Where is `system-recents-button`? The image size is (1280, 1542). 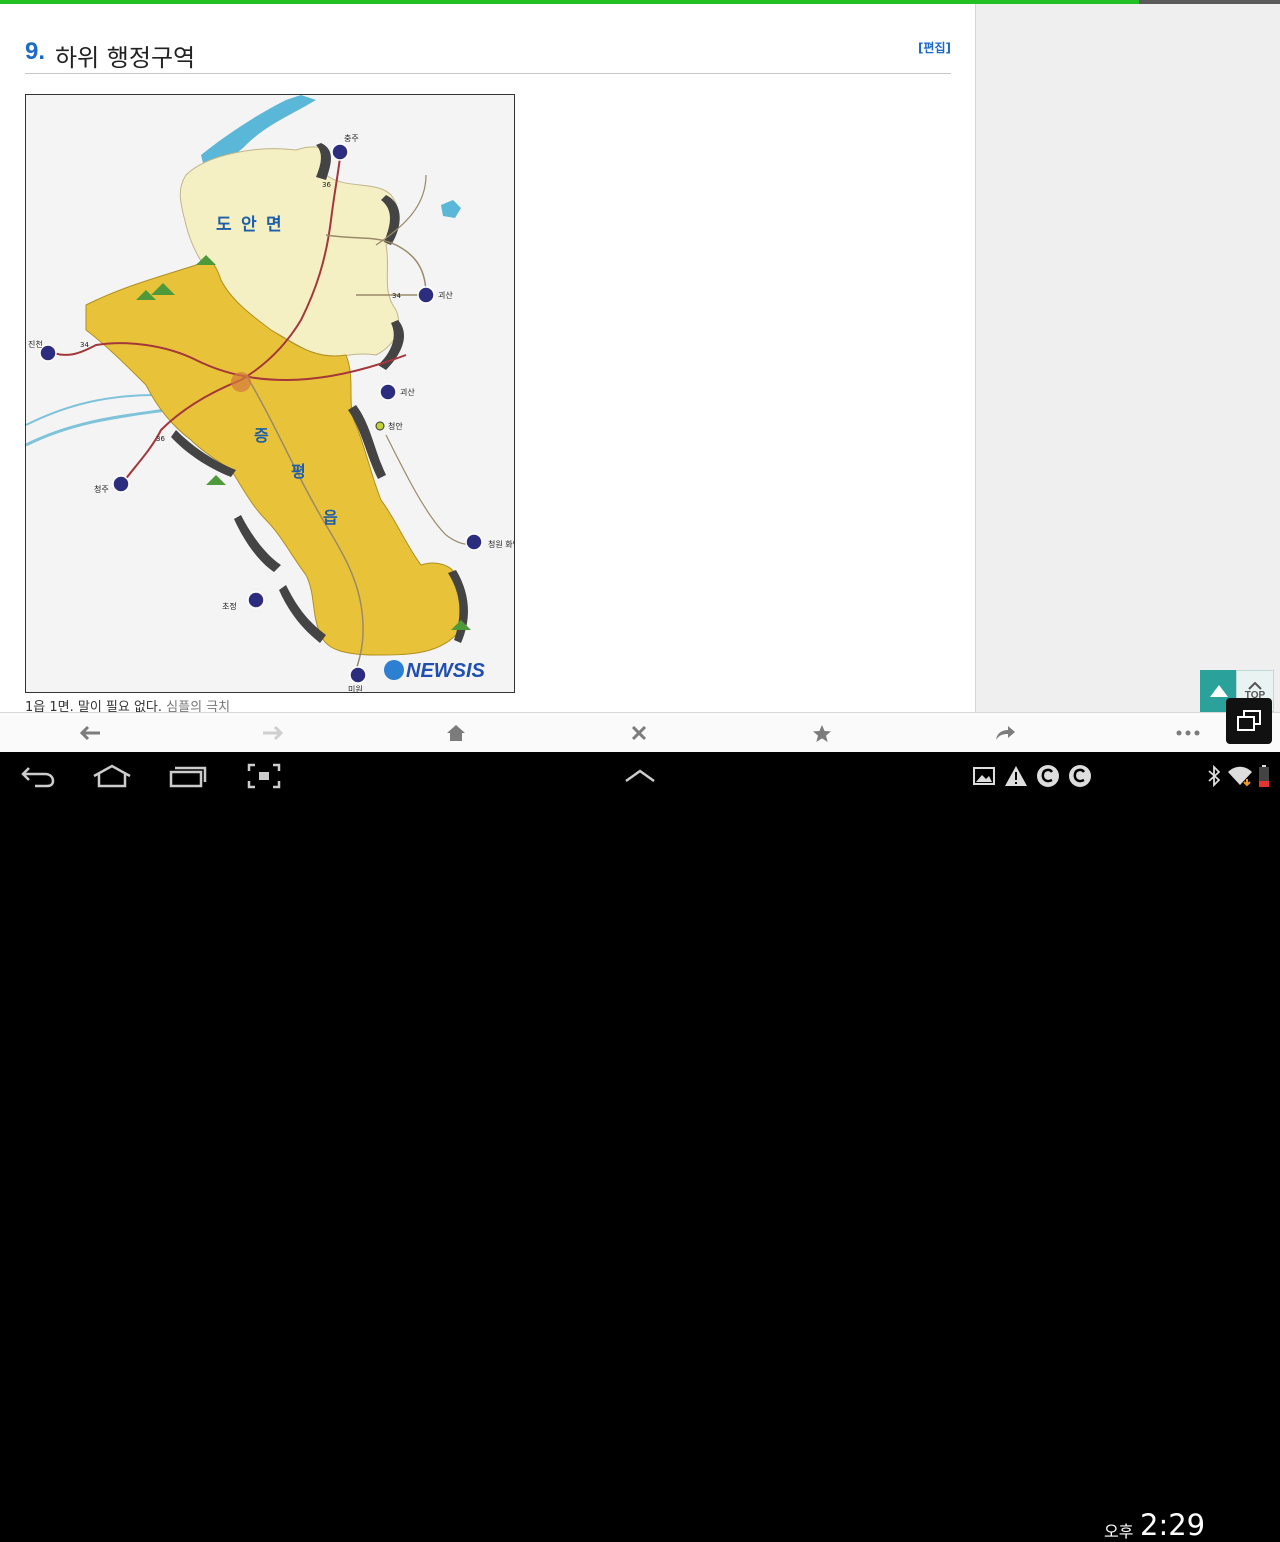 system-recents-button is located at coordinates (188, 776).